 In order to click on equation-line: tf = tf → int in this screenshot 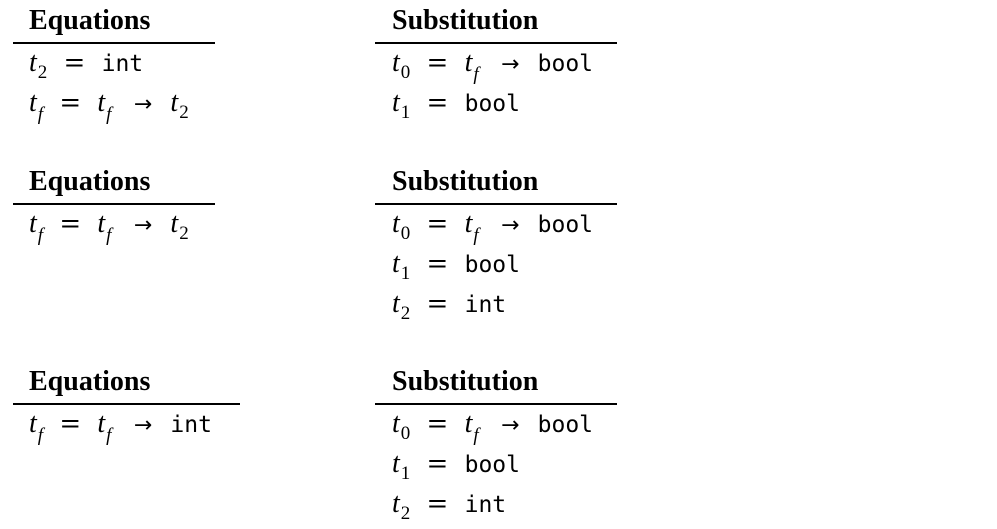, I will do `click(120, 427)`.